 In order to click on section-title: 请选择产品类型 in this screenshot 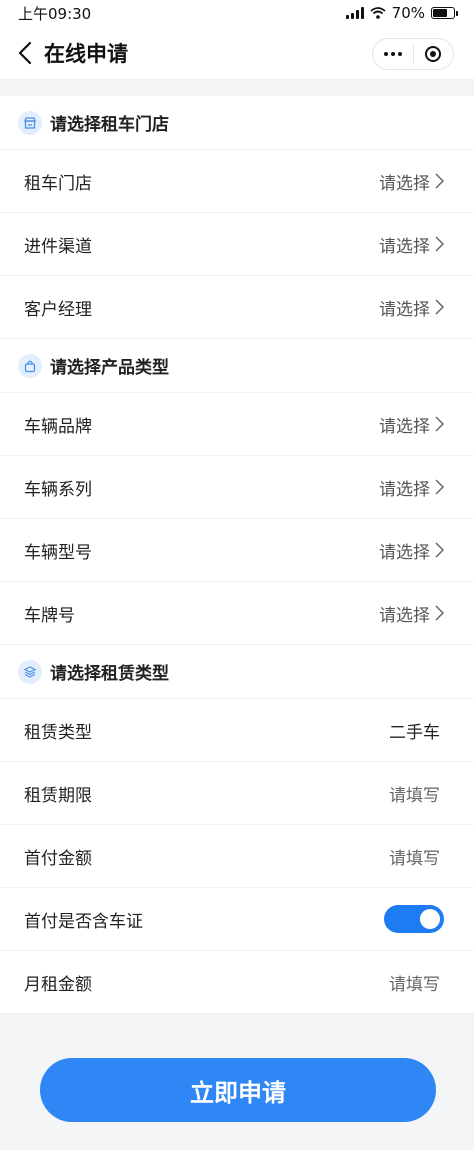, I will do `click(109, 368)`.